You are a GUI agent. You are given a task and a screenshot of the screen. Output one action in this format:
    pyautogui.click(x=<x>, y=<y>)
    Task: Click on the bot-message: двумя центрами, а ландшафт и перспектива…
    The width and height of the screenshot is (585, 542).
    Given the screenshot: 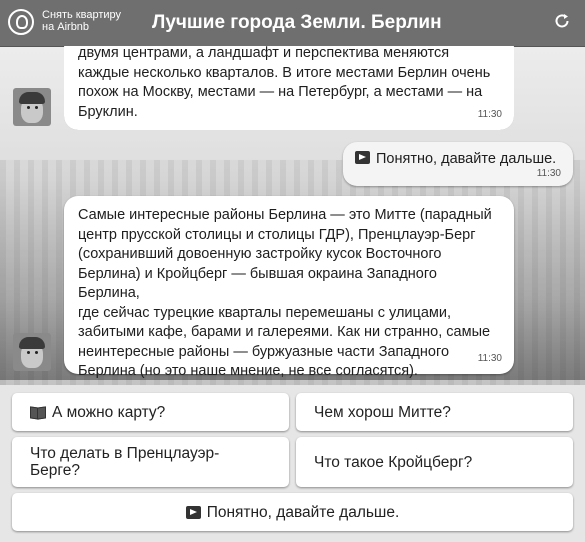 What is the action you would take?
    pyautogui.click(x=289, y=87)
    